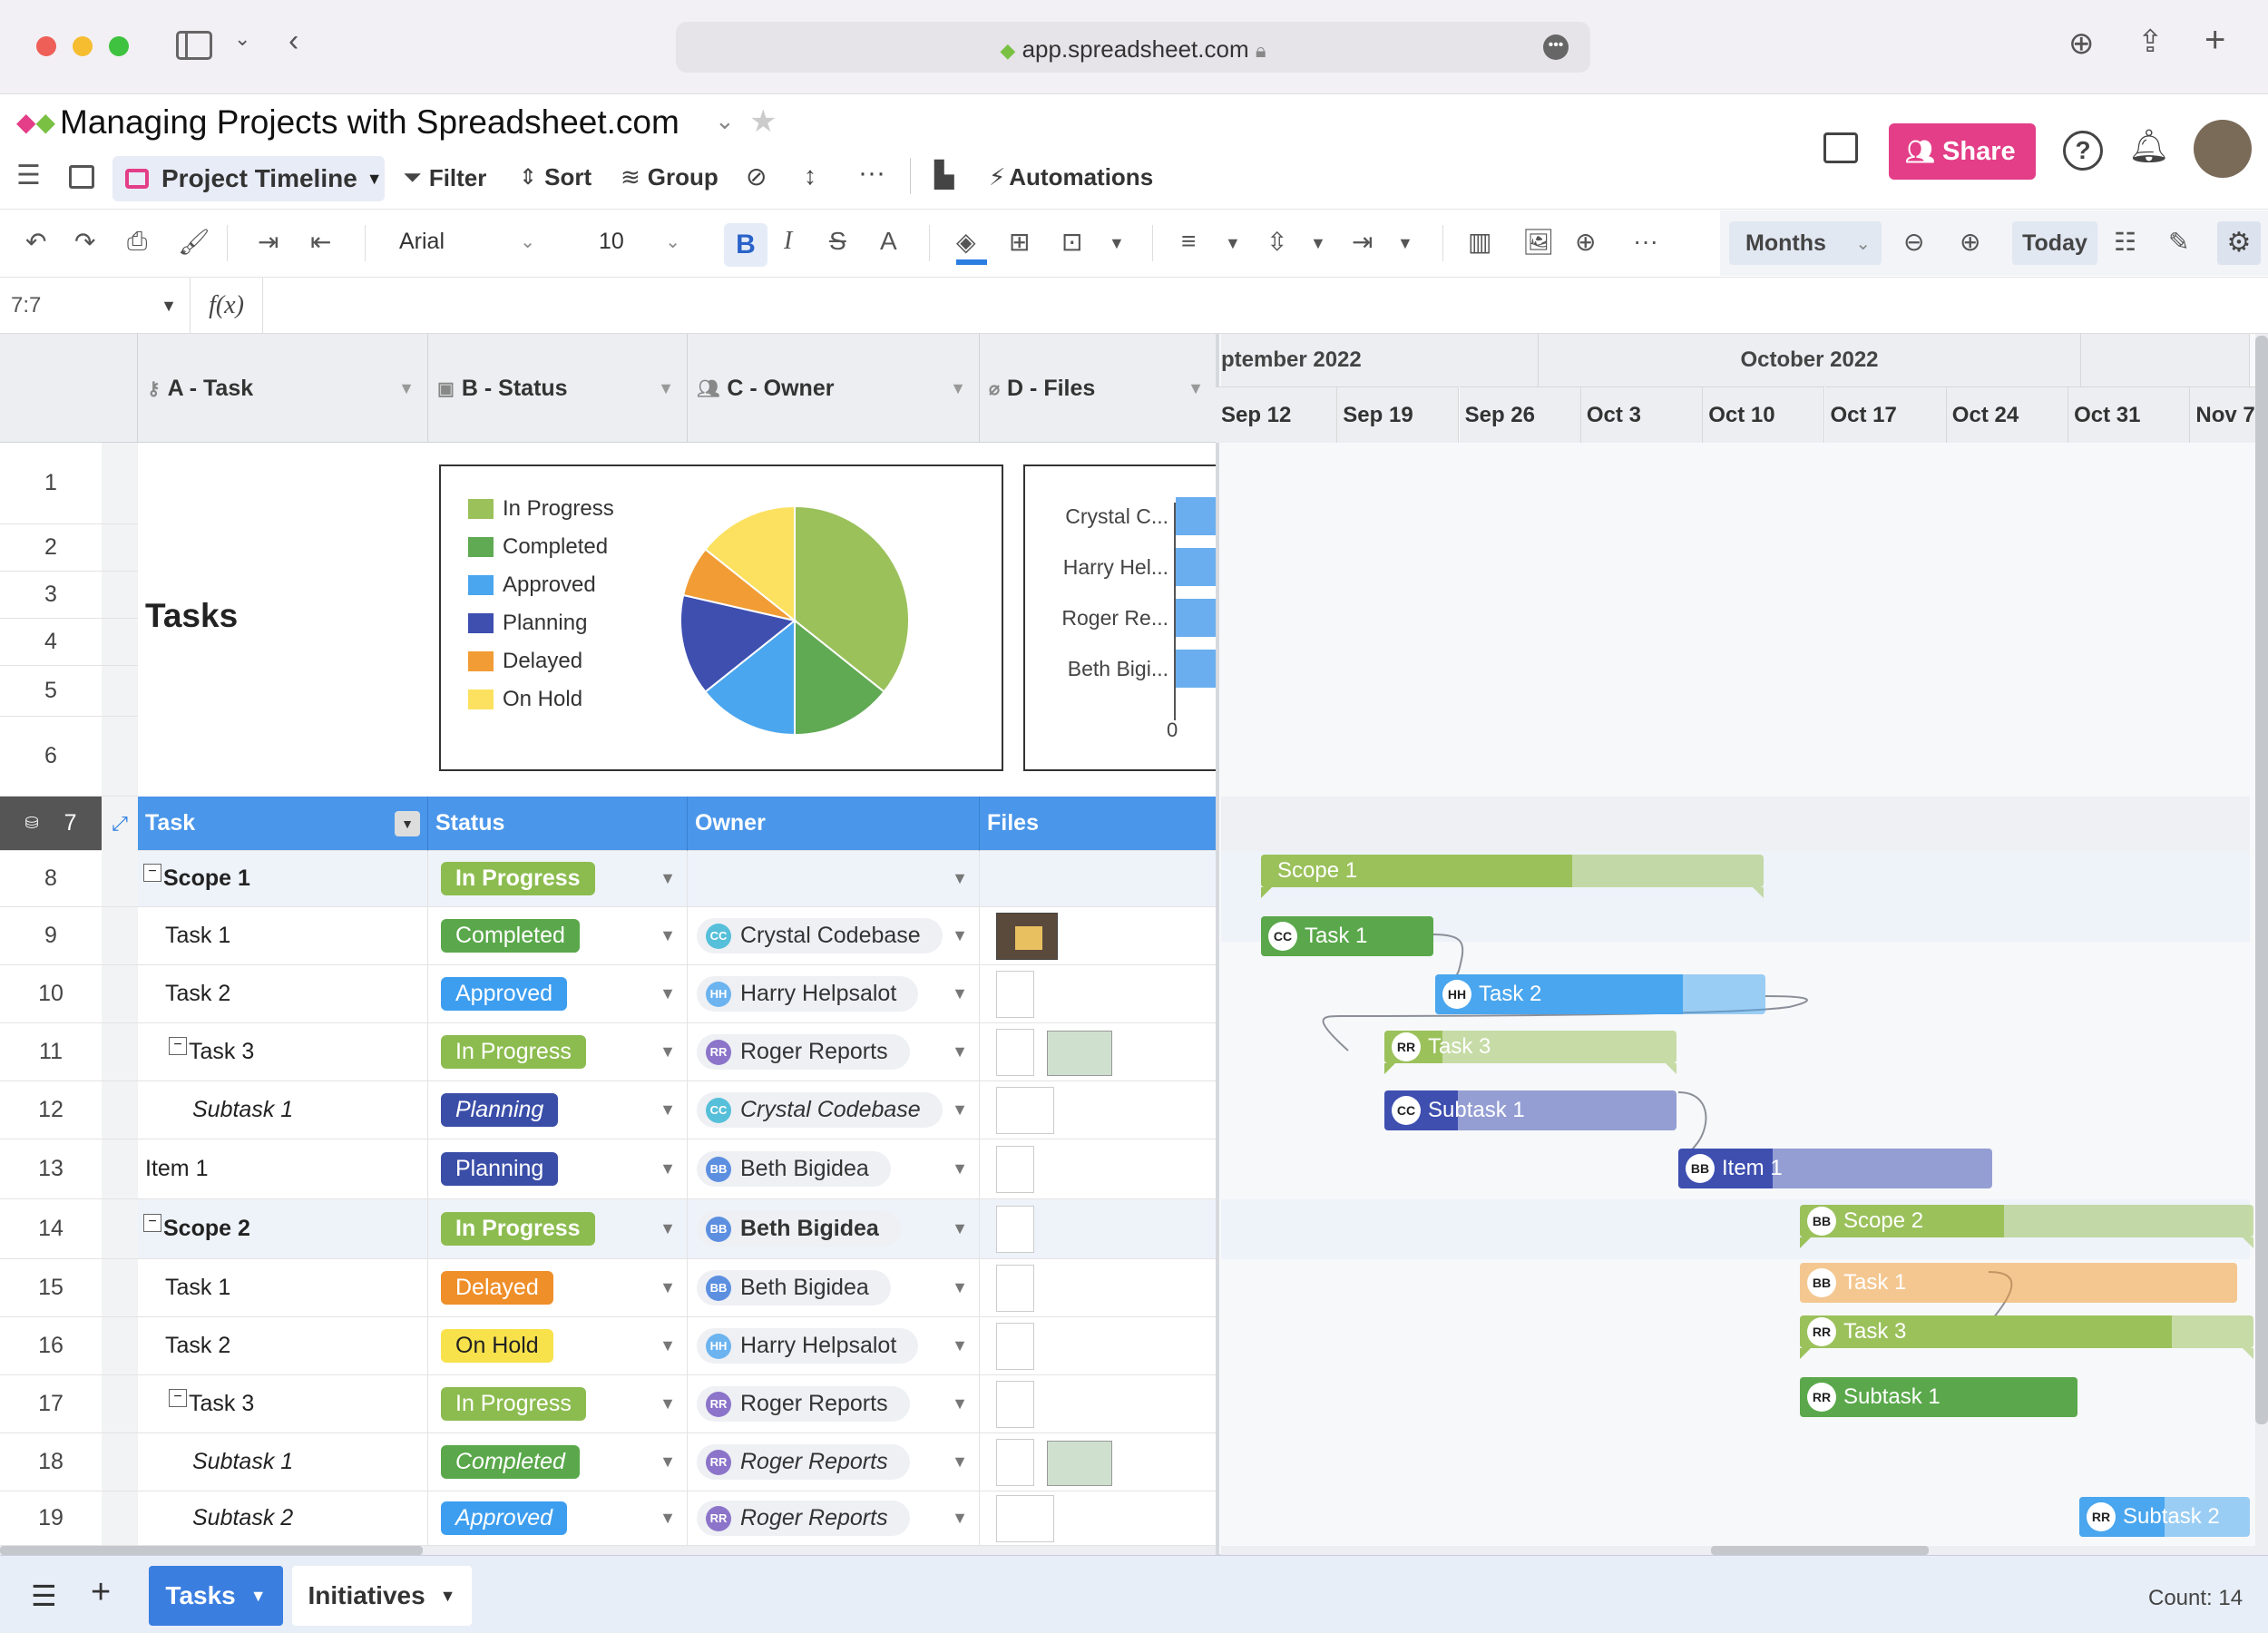  I want to click on owner-cell: BB Beth Bigidea ▼, so click(834, 1169).